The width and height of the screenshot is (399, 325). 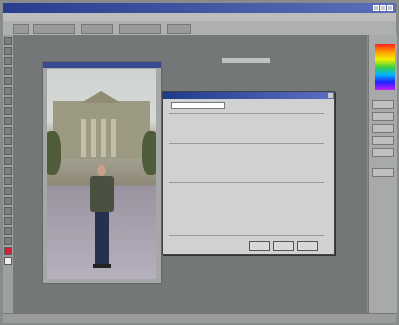 I want to click on floating-palette-bar, so click(x=246, y=60).